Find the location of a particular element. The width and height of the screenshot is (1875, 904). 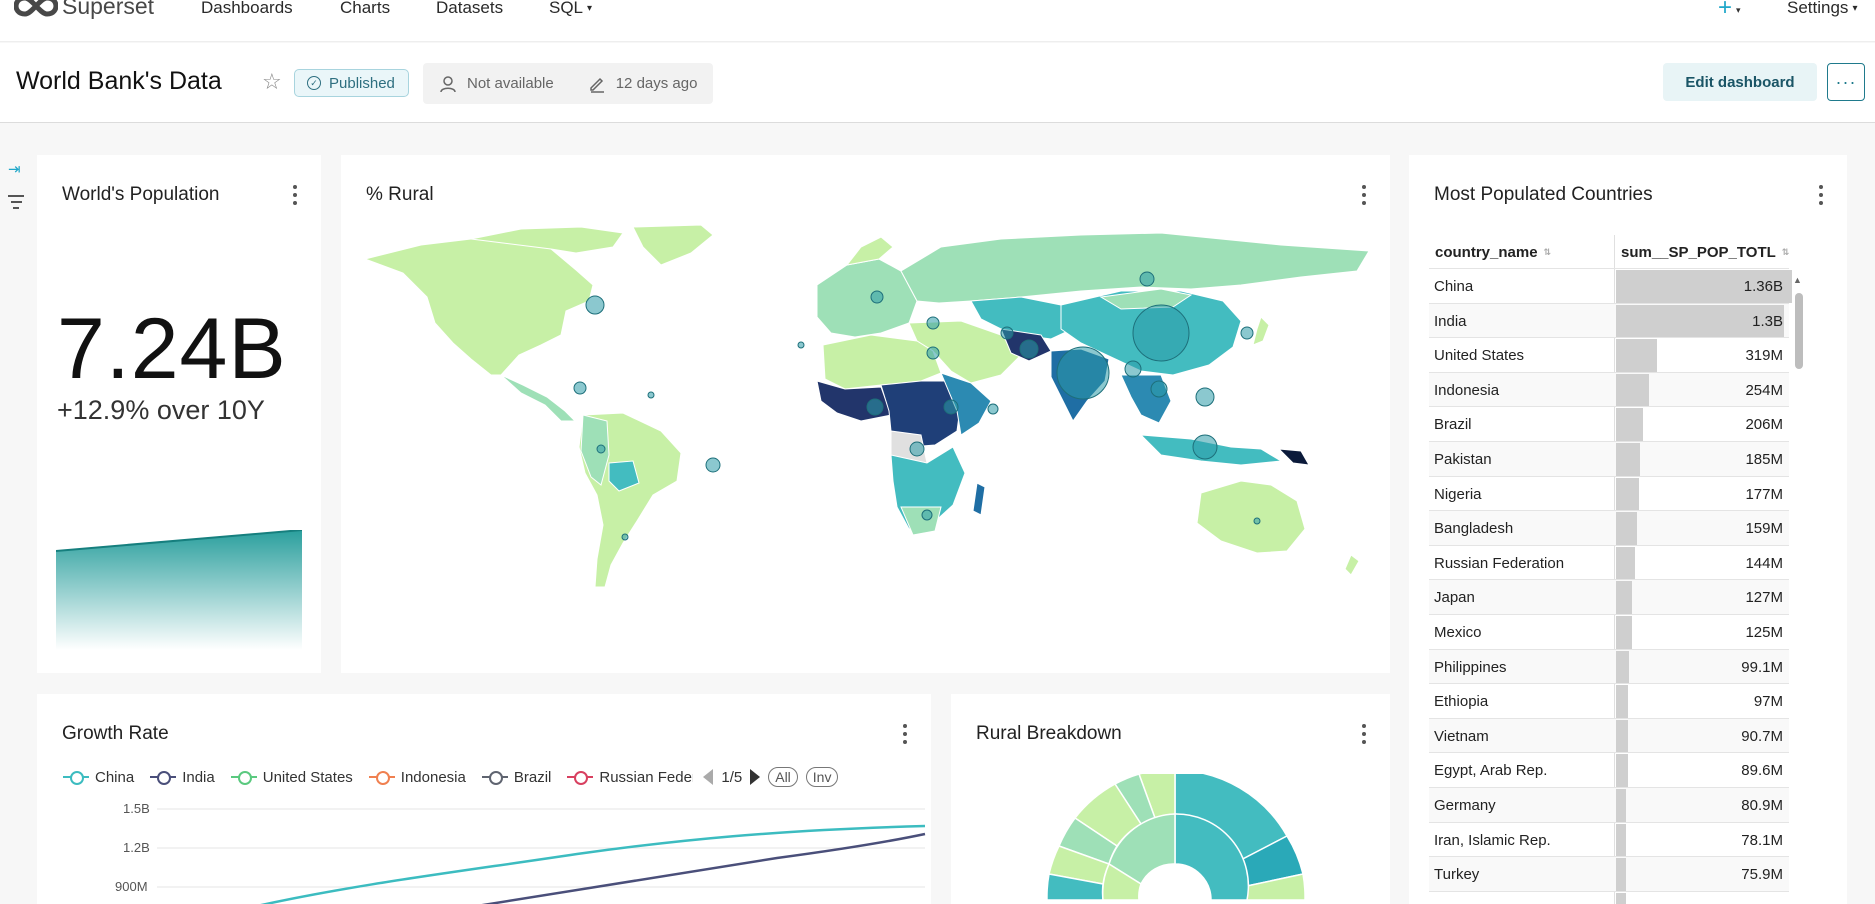

card-title: % Rural is located at coordinates (400, 194).